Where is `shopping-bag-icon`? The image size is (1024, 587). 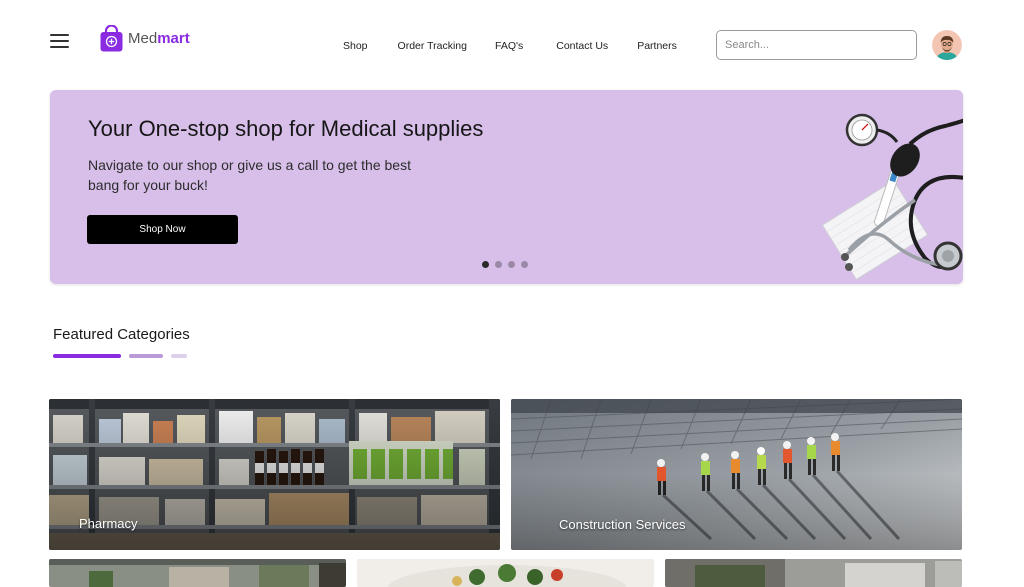
shopping-bag-icon is located at coordinates (111, 38).